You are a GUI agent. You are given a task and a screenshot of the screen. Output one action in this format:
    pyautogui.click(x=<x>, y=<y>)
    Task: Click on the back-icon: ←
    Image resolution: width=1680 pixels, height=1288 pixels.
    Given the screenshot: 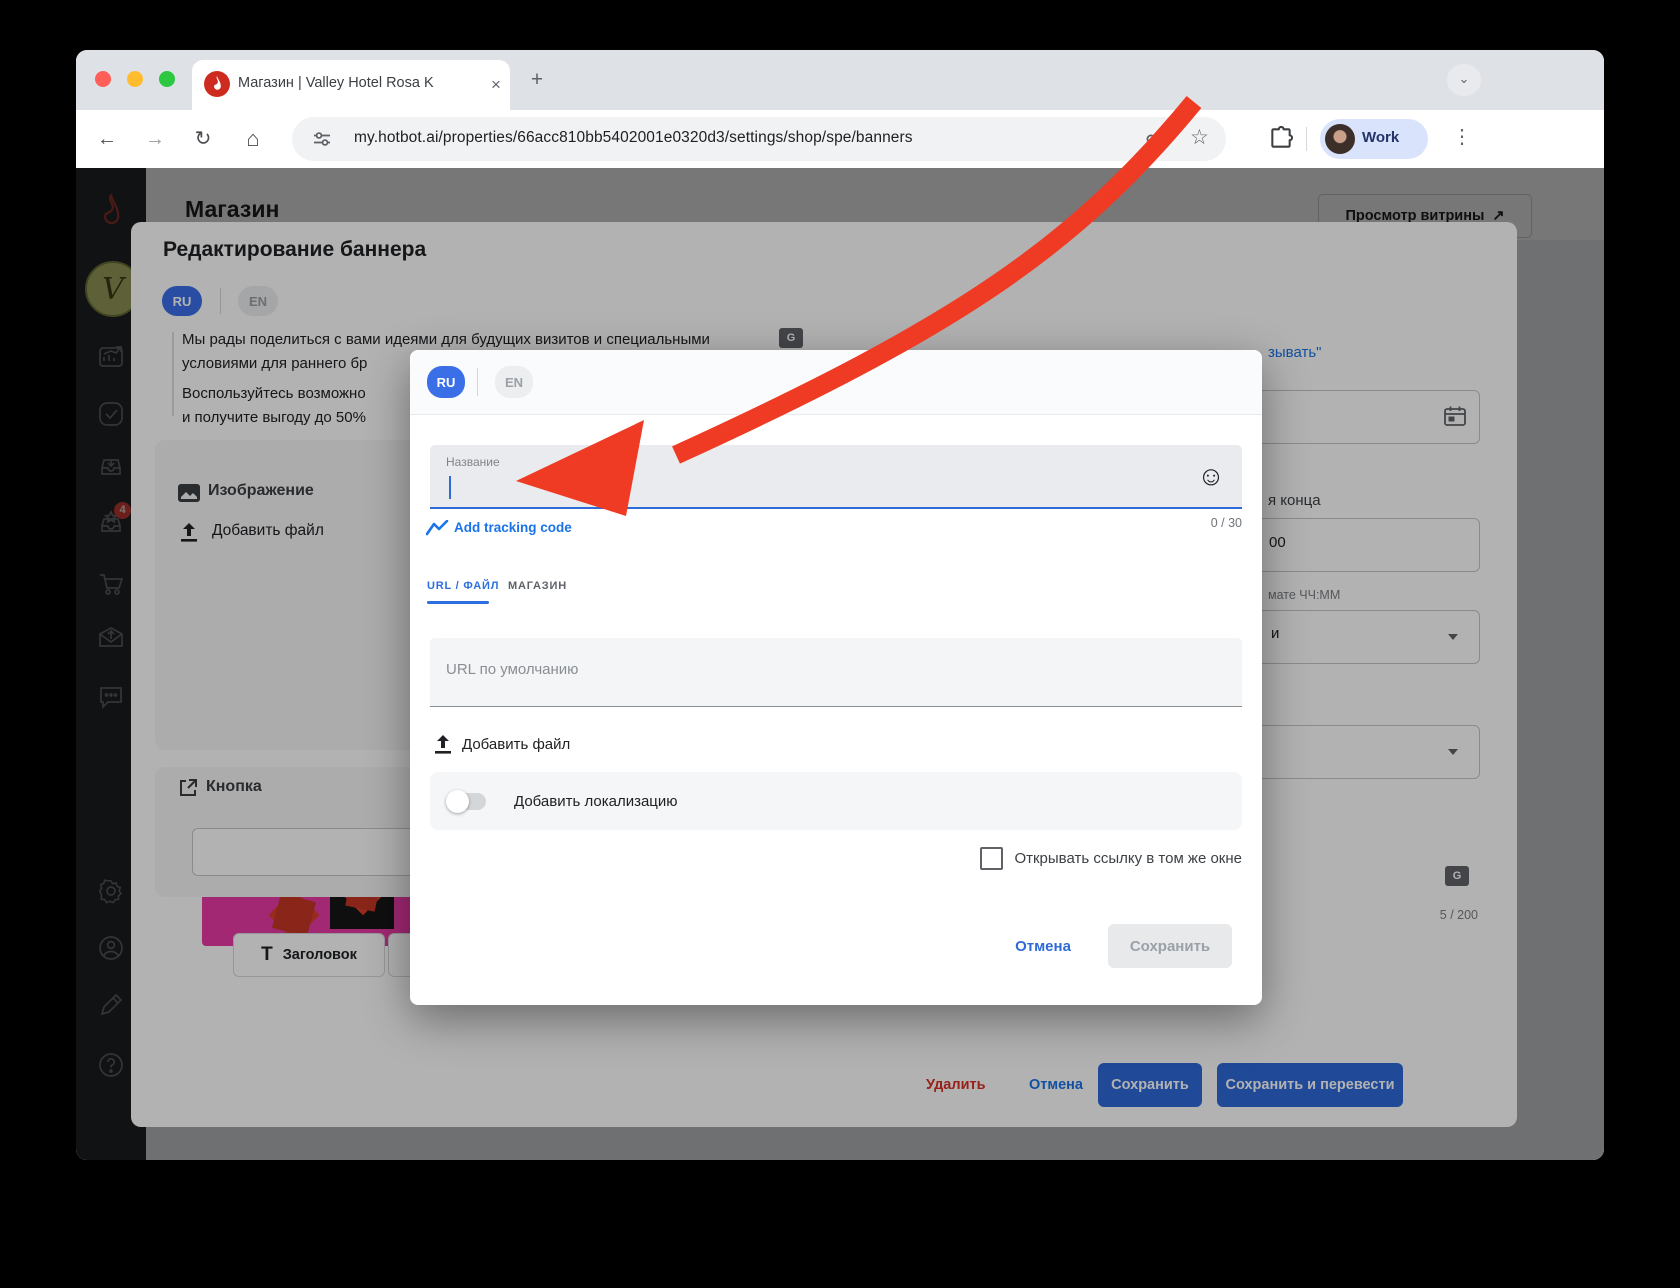 What is the action you would take?
    pyautogui.click(x=107, y=139)
    